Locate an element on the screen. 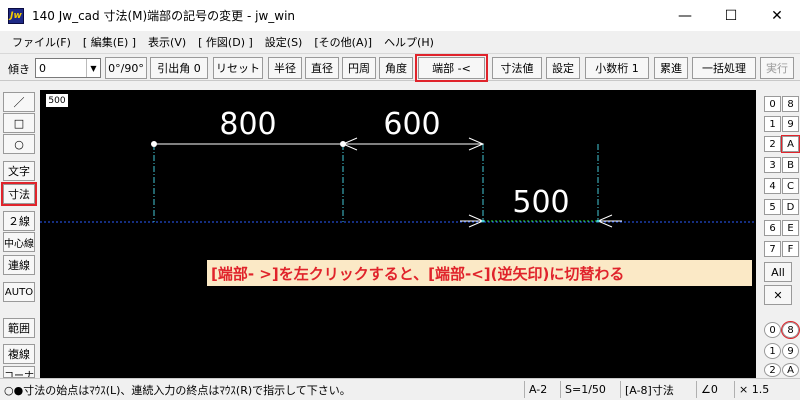  settings-button: 設定 is located at coordinates (563, 68).